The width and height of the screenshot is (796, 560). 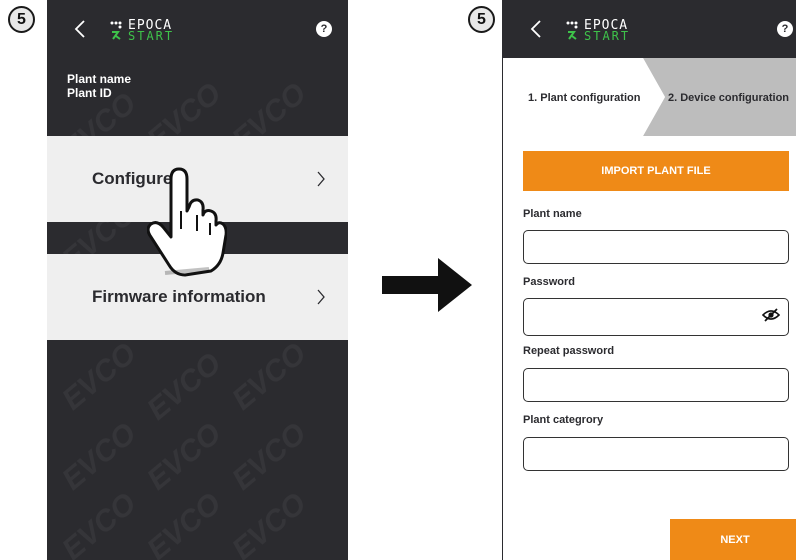 What do you see at coordinates (427, 285) in the screenshot?
I see `arrow-right-icon` at bounding box center [427, 285].